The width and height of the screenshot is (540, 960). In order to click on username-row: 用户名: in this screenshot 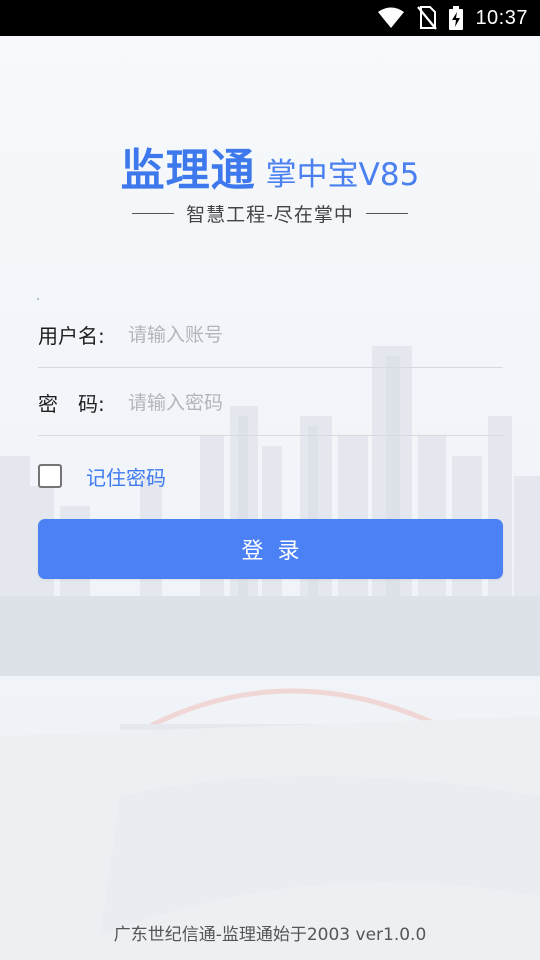, I will do `click(270, 335)`.